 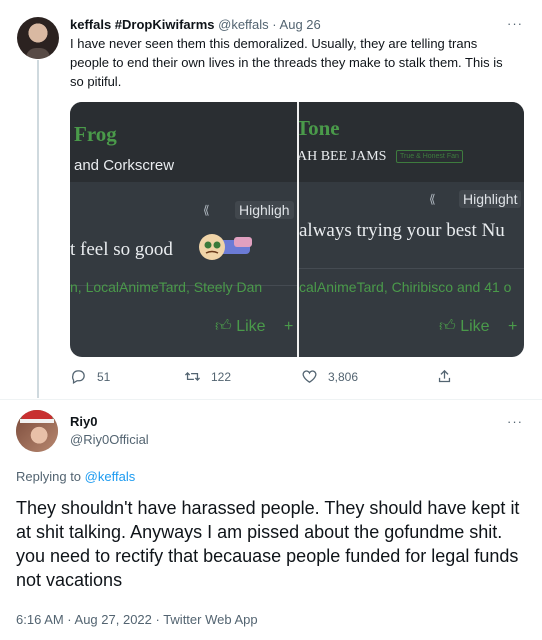 What do you see at coordinates (83, 421) in the screenshot?
I see `display-name: Riy0` at bounding box center [83, 421].